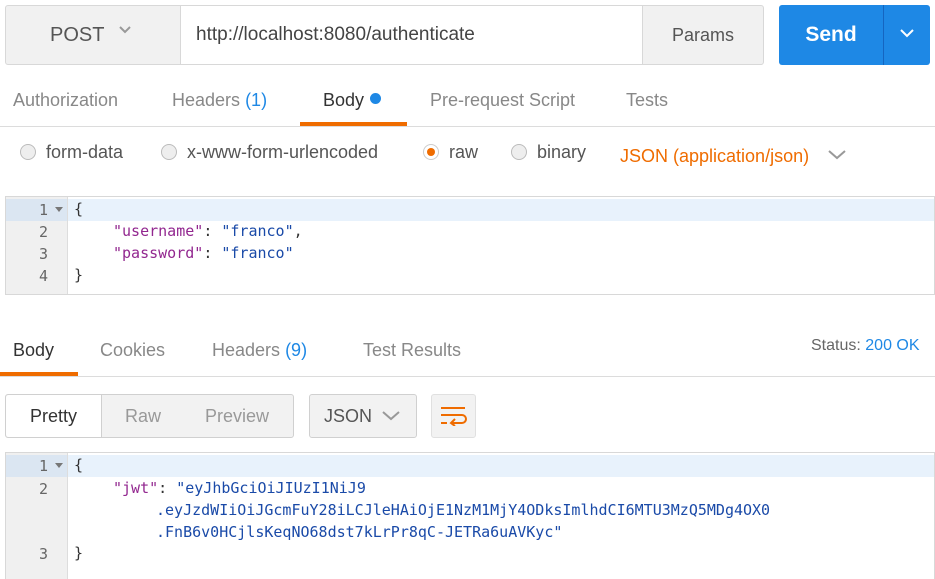 The height and width of the screenshot is (579, 935). What do you see at coordinates (143, 416) in the screenshot?
I see `view-mode-raw: Raw` at bounding box center [143, 416].